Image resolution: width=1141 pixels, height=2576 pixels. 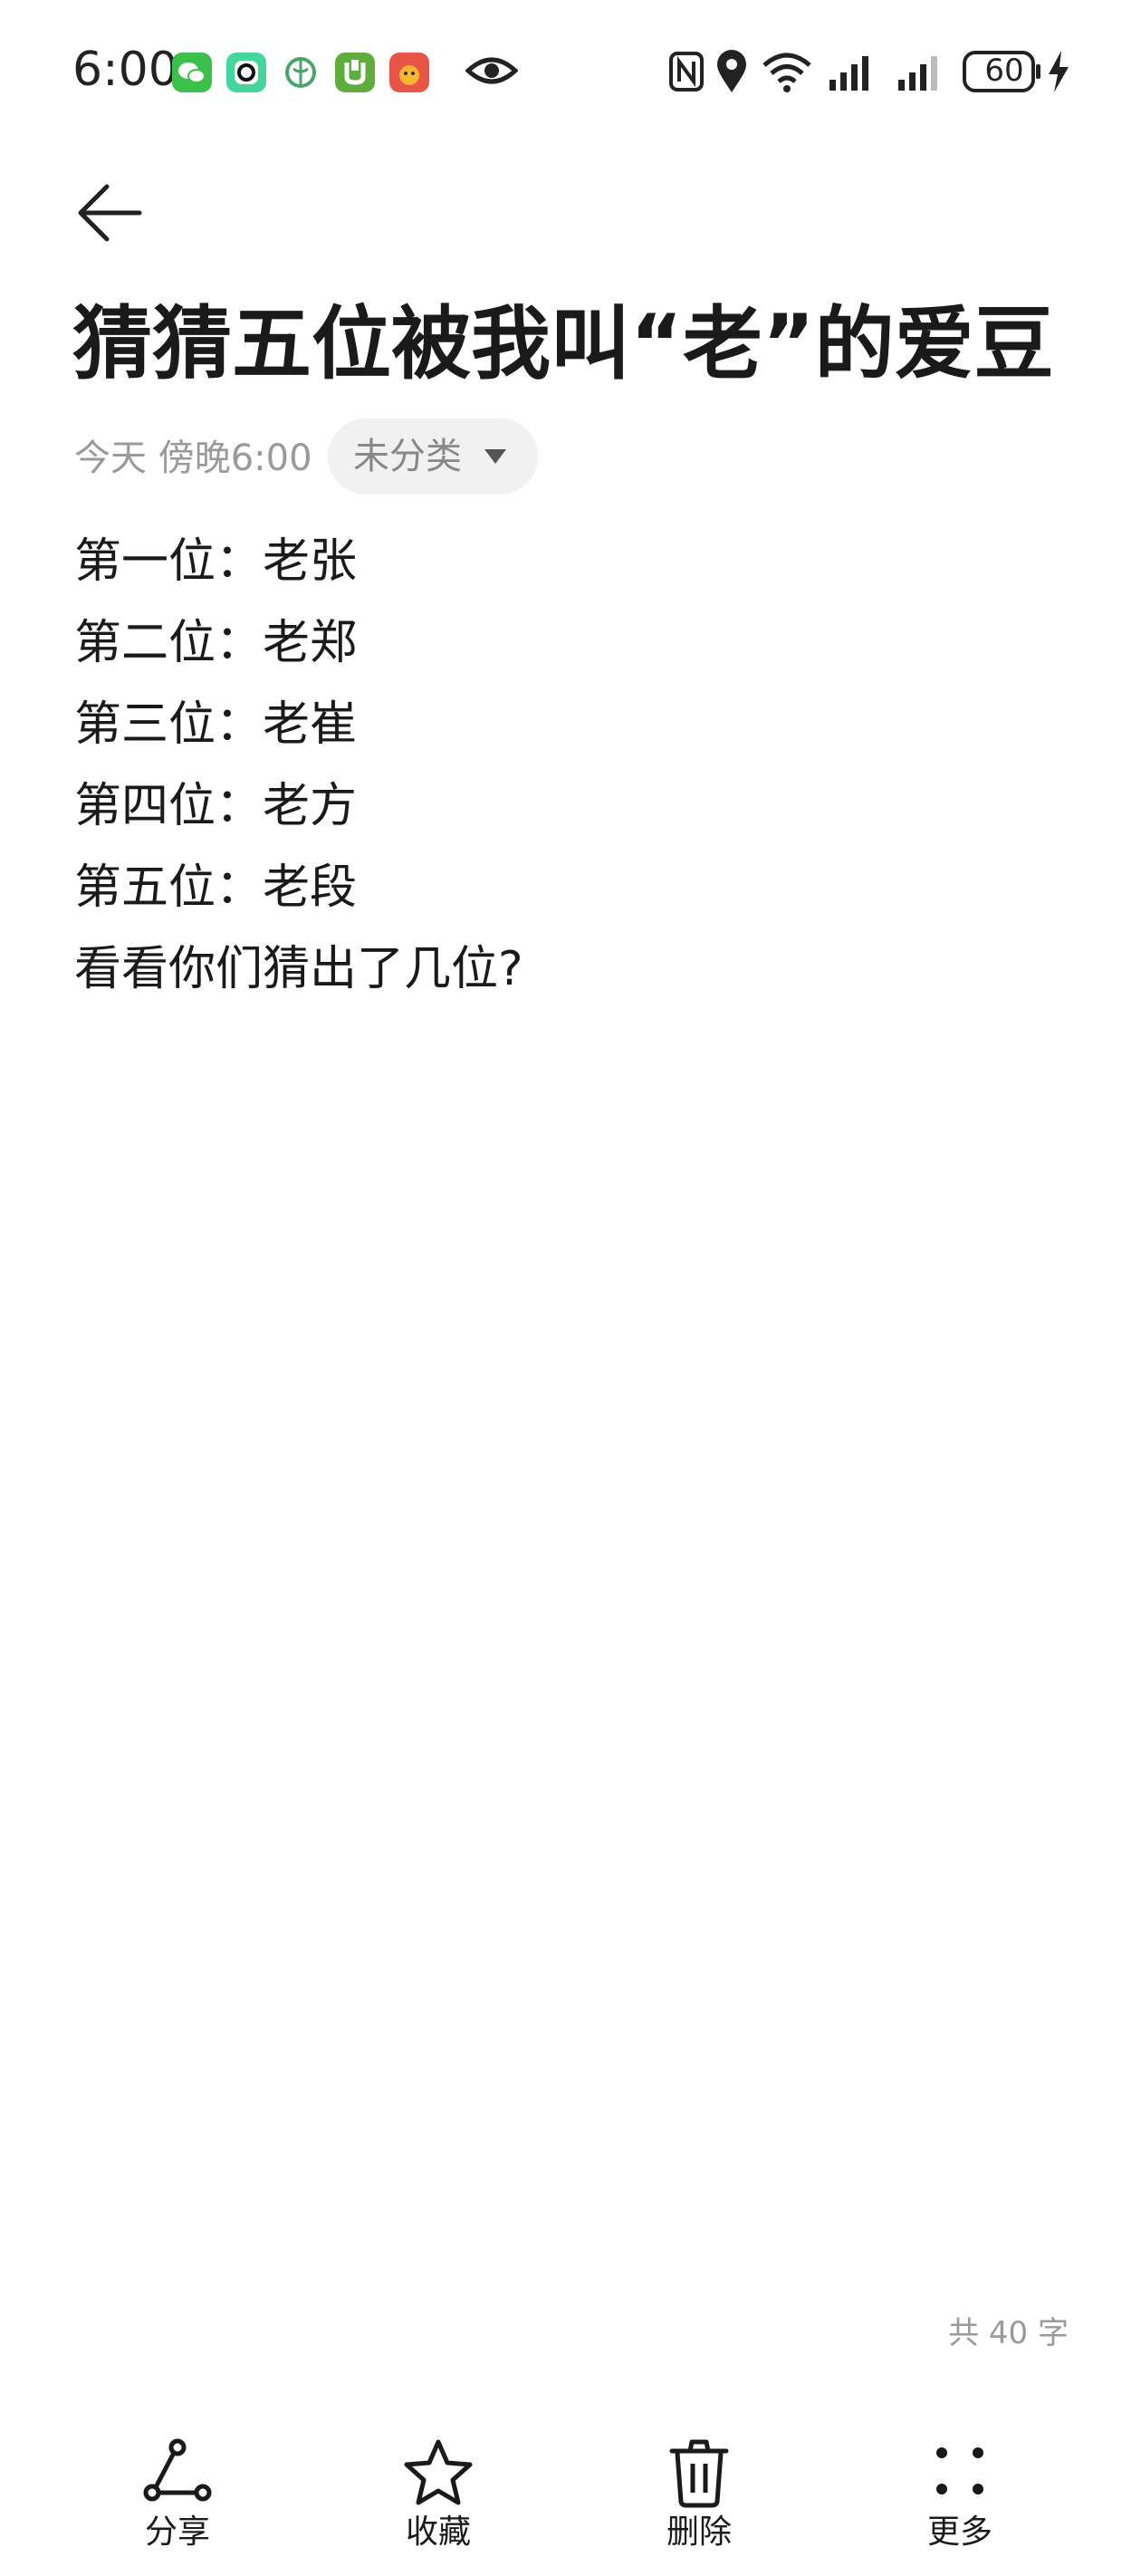 I want to click on delete-button: 删除, so click(x=699, y=2486).